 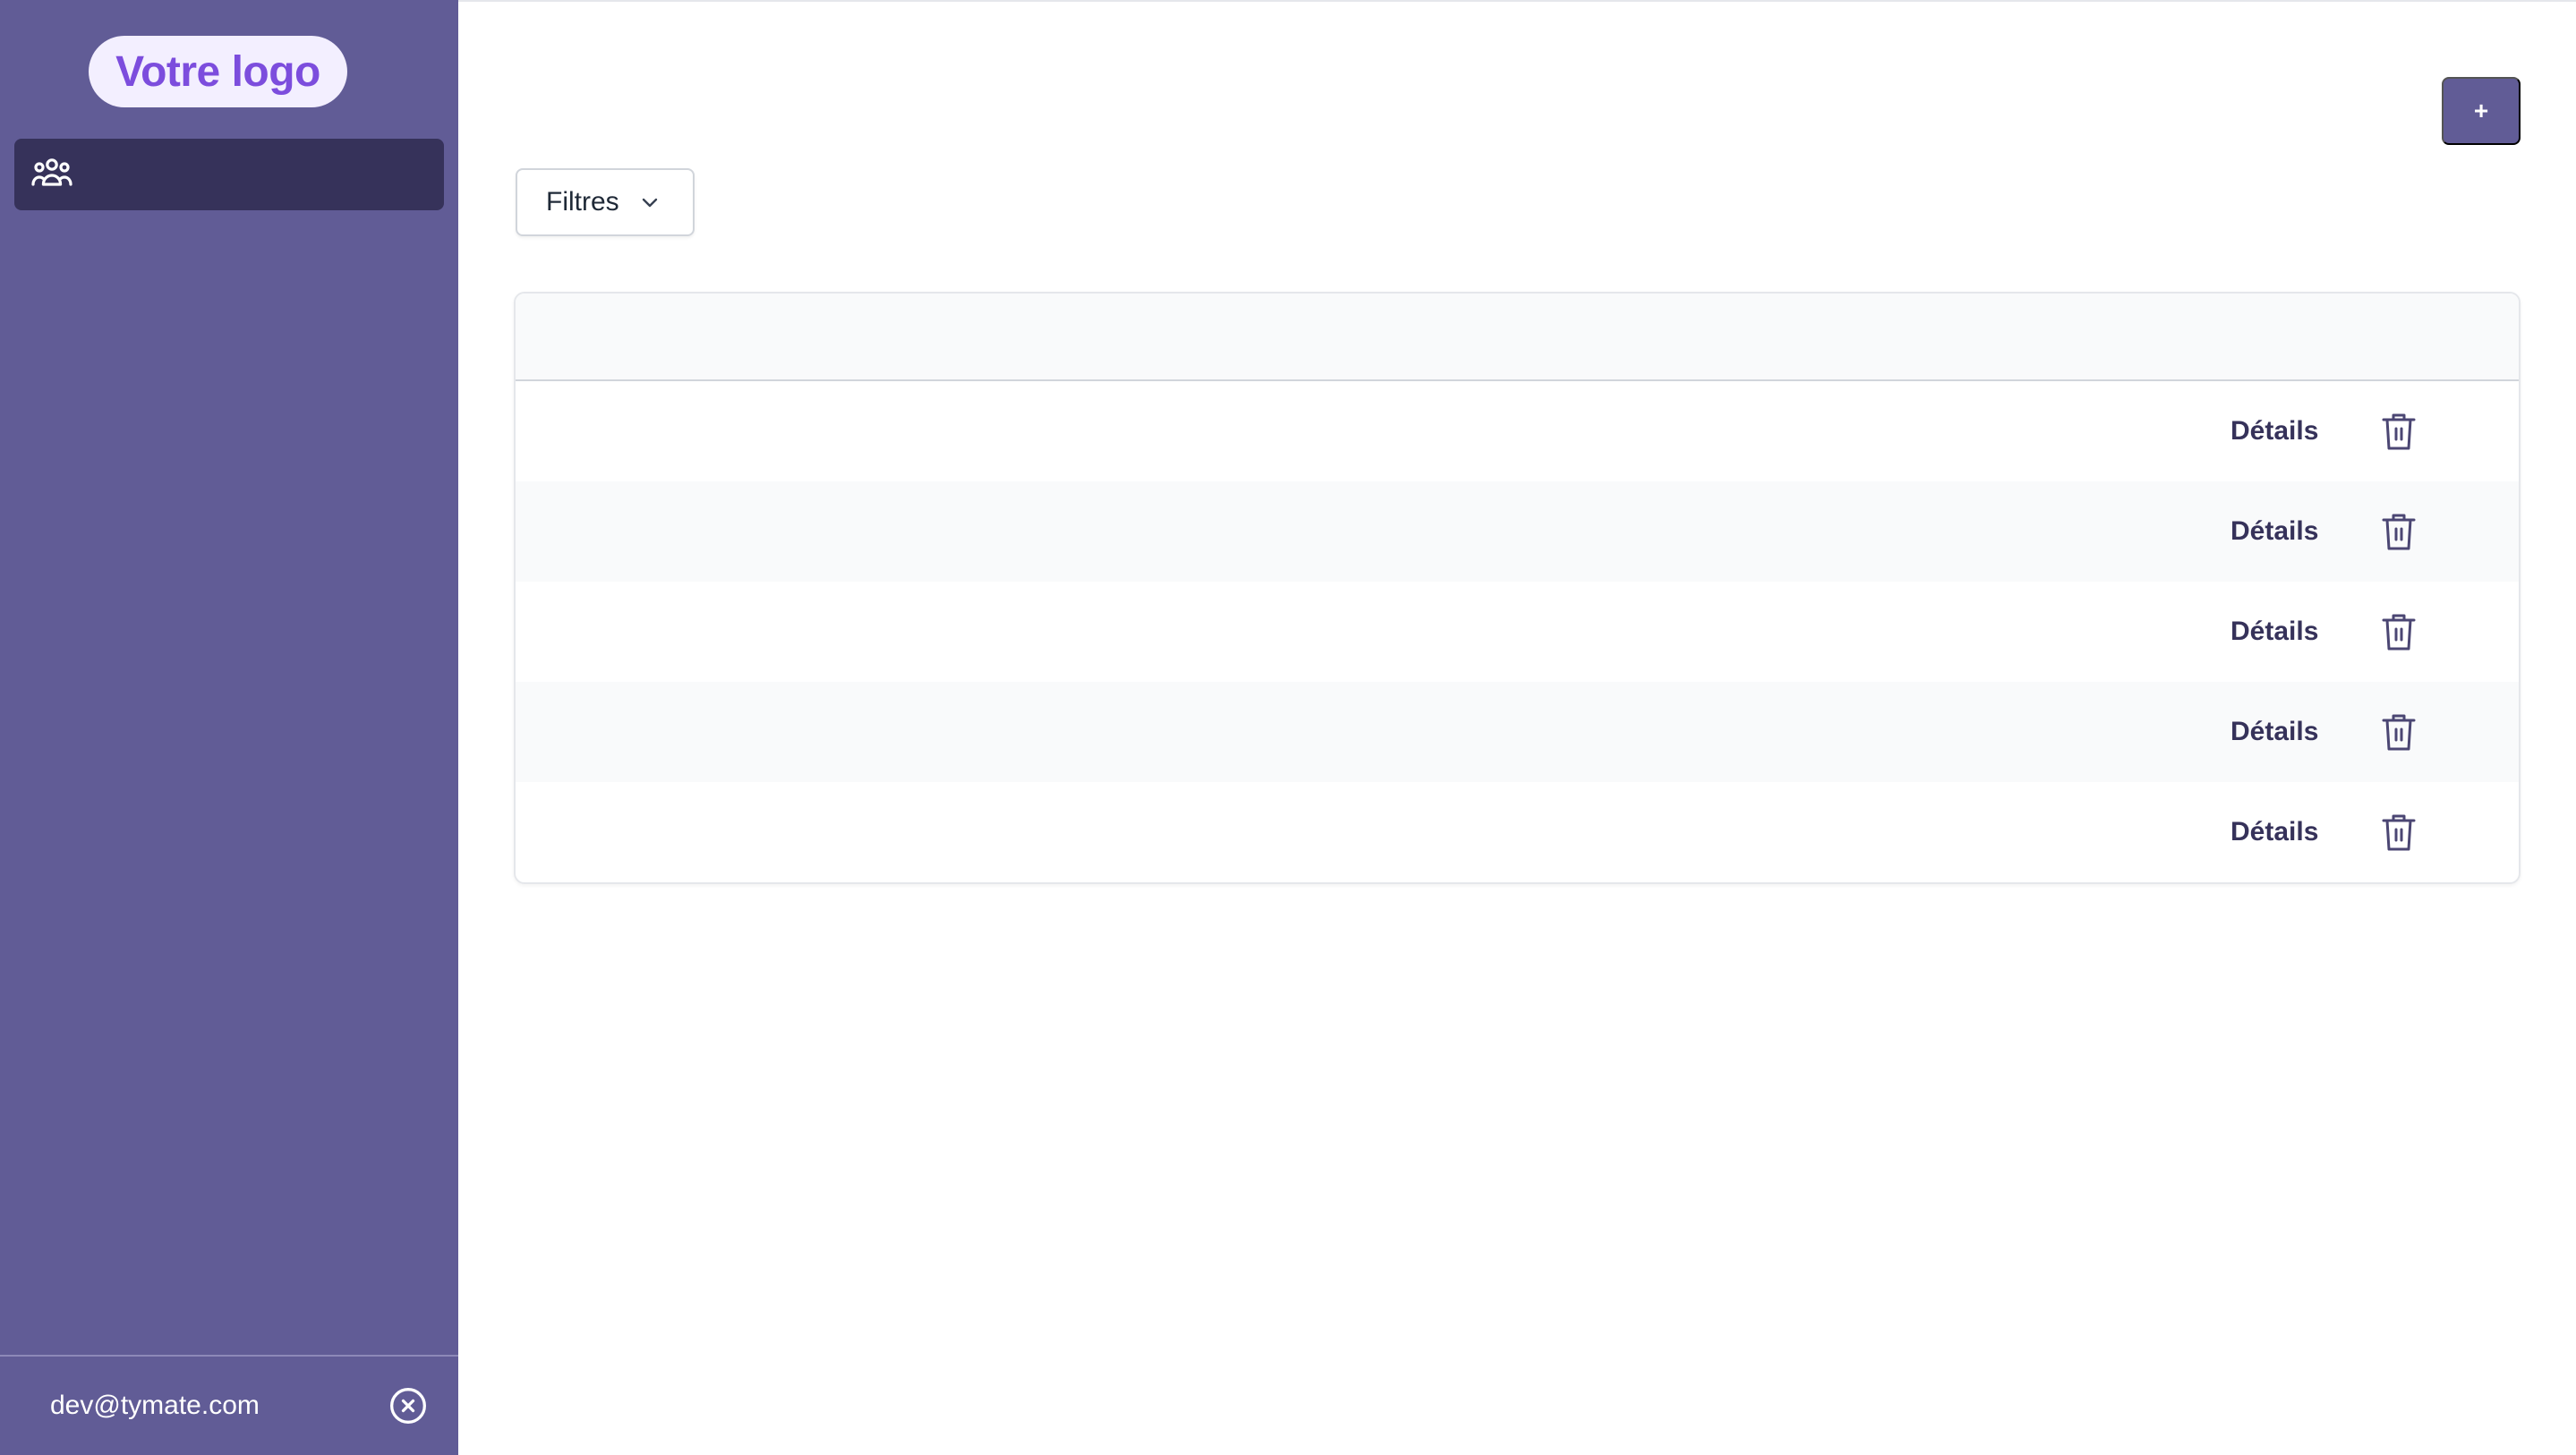 I want to click on close-circle-icon, so click(x=408, y=1406).